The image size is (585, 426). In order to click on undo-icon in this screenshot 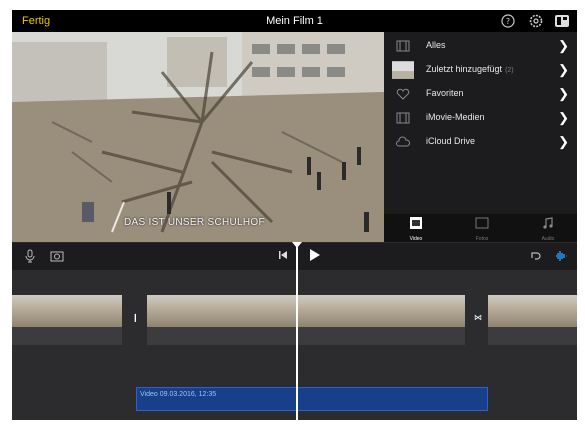, I will do `click(535, 256)`.